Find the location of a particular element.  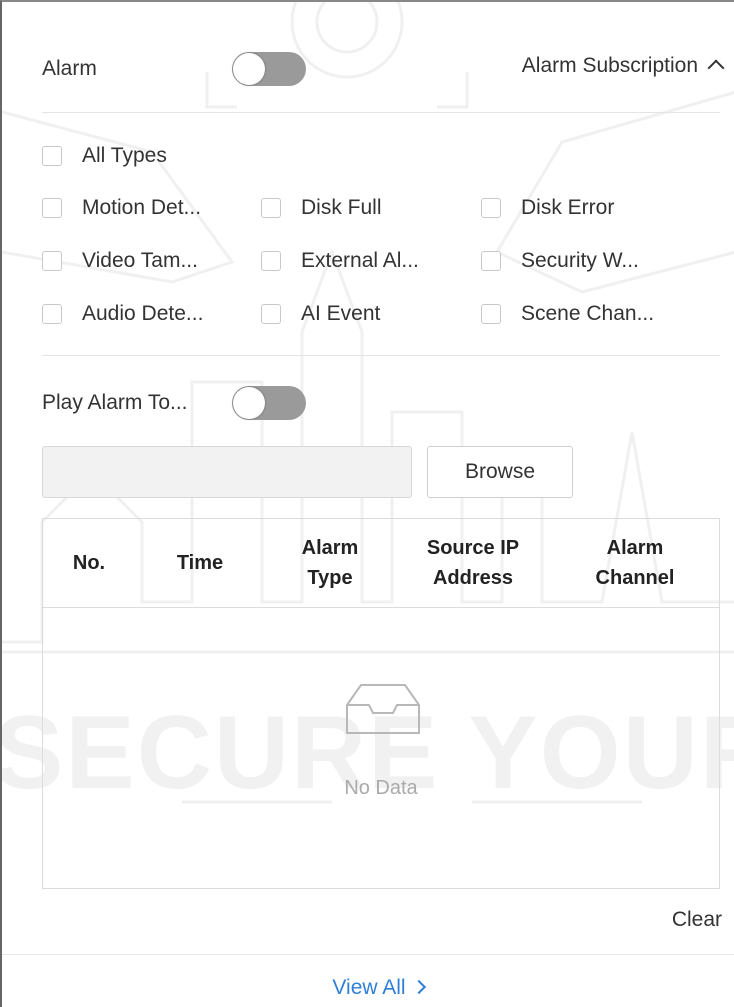

alarm-subscription-toggle: Alarm Subscription is located at coordinates (623, 66).